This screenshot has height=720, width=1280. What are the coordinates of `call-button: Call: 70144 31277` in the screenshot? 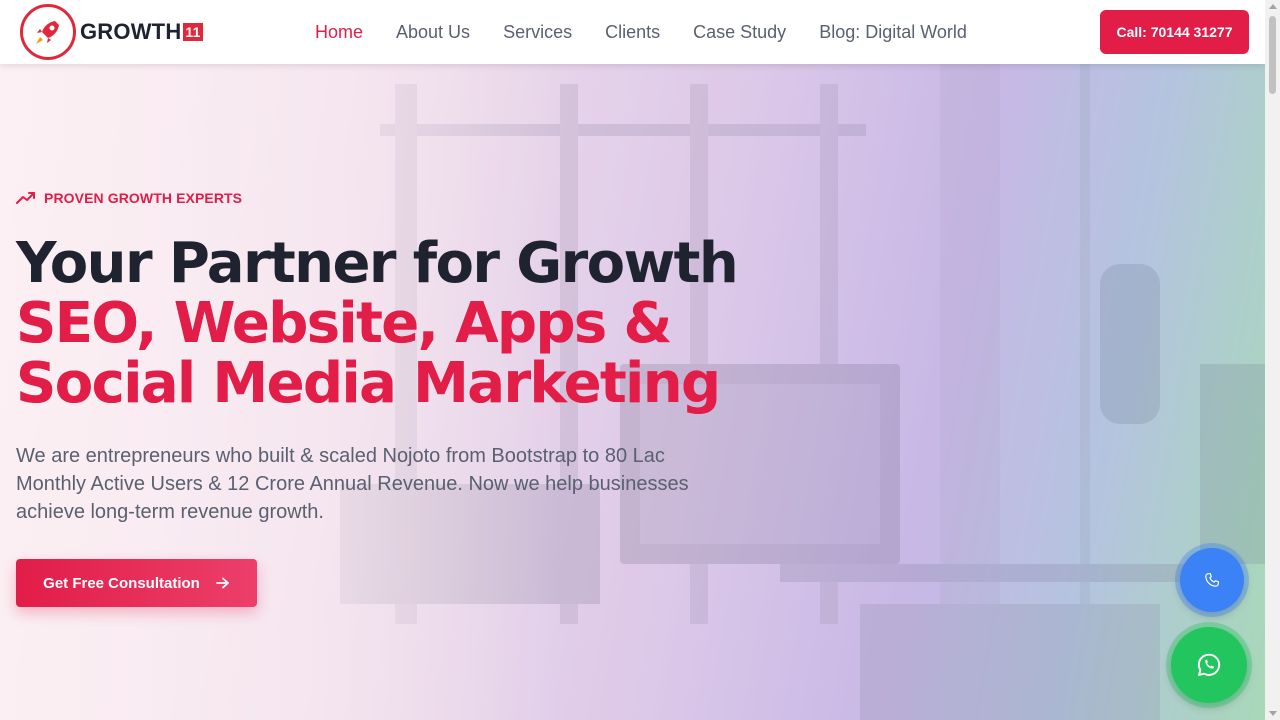 It's located at (1174, 32).